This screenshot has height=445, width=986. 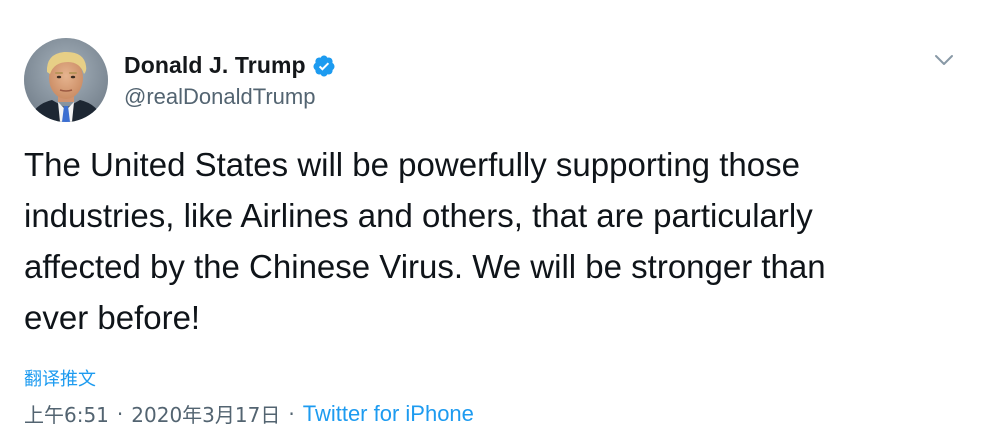 What do you see at coordinates (324, 66) in the screenshot?
I see `verified-badge-icon` at bounding box center [324, 66].